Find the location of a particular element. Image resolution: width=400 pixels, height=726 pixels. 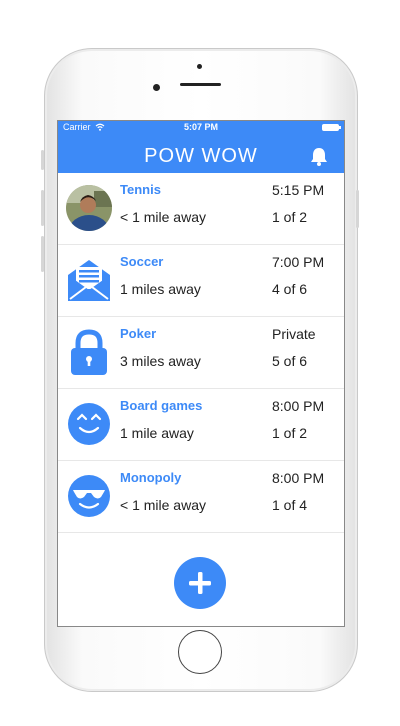

list-item: Poker 3 miles away Private 5 of 6 is located at coordinates (201, 353).